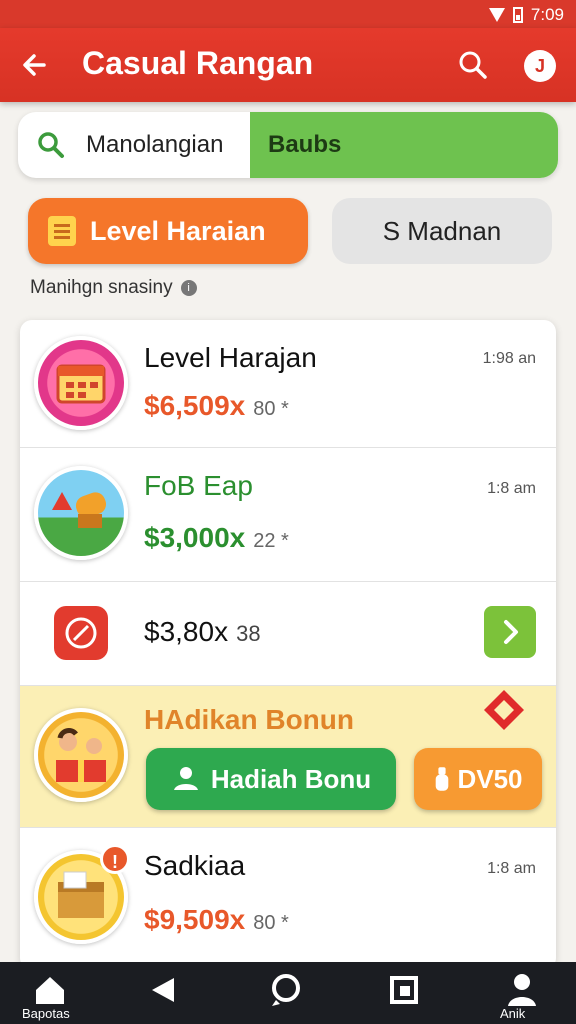  I want to click on bottom-nav: Bapotas Anik, so click(288, 993).